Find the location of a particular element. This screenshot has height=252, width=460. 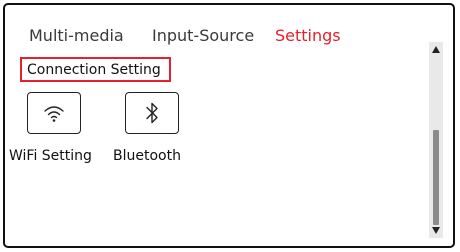

vertical-scrollbar is located at coordinates (436, 140).